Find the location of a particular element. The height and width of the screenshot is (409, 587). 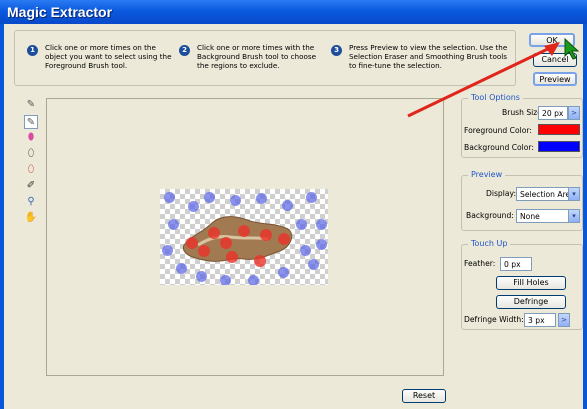

background-label: Background: is located at coordinates (490, 215).